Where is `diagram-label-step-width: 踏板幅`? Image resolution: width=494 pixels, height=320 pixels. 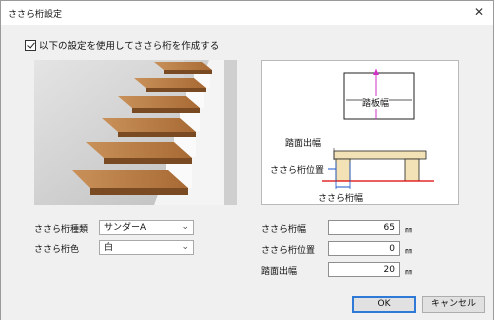 diagram-label-step-width: 踏板幅 is located at coordinates (376, 102).